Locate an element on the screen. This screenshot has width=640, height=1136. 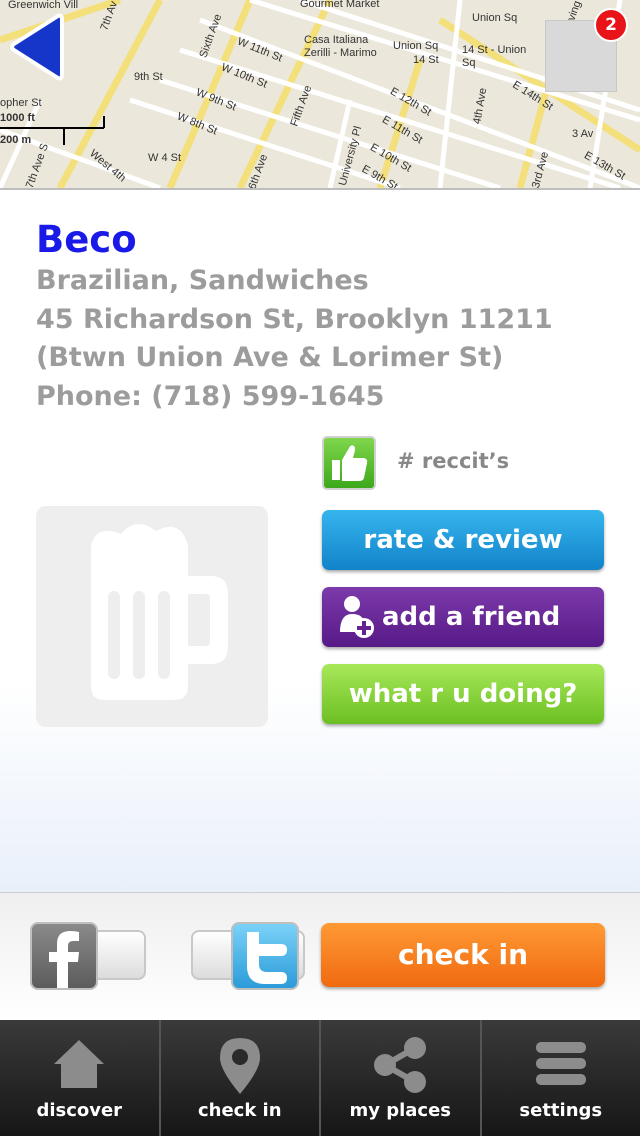
reccit-button is located at coordinates (349, 463).